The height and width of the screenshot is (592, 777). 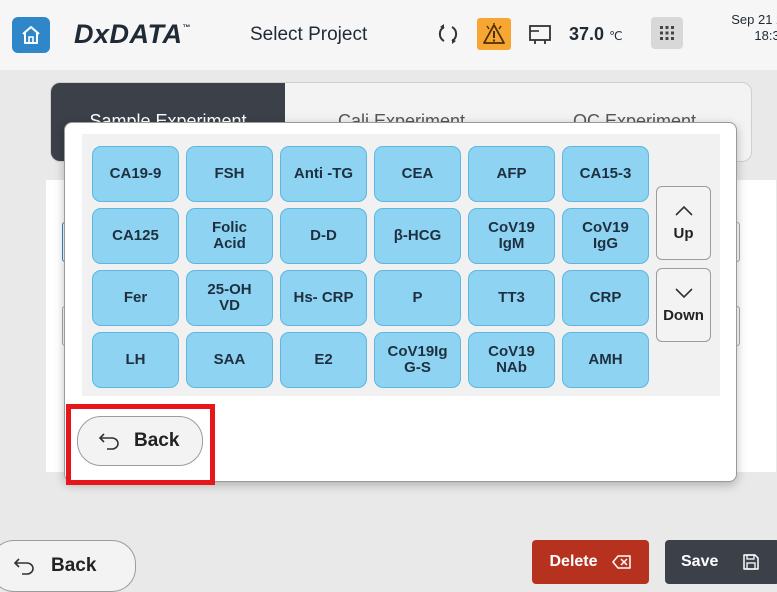 What do you see at coordinates (683, 315) in the screenshot?
I see `page-down-label: Down` at bounding box center [683, 315].